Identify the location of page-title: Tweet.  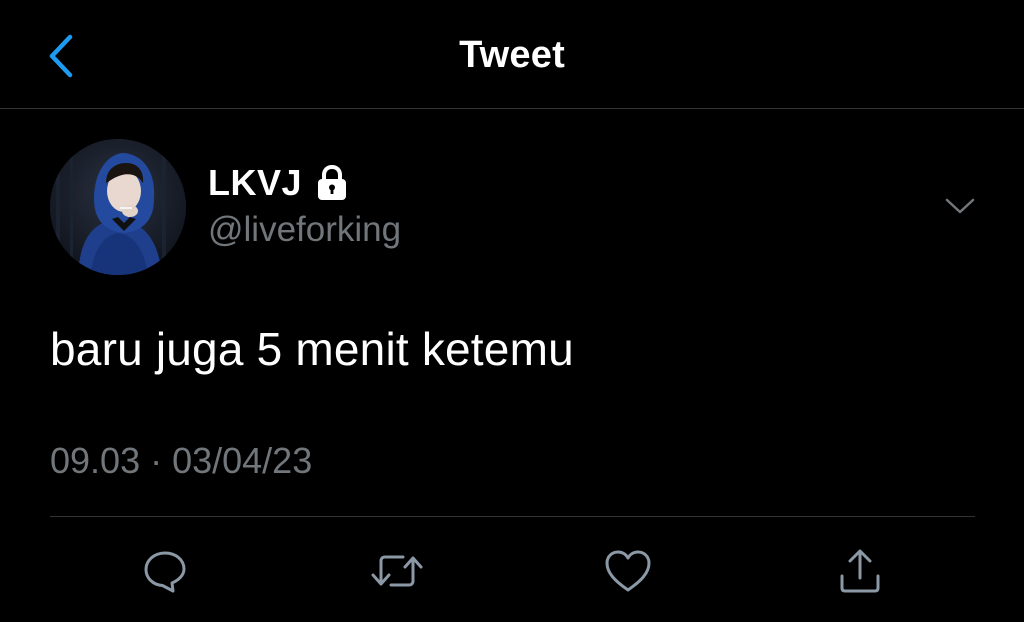
(512, 55).